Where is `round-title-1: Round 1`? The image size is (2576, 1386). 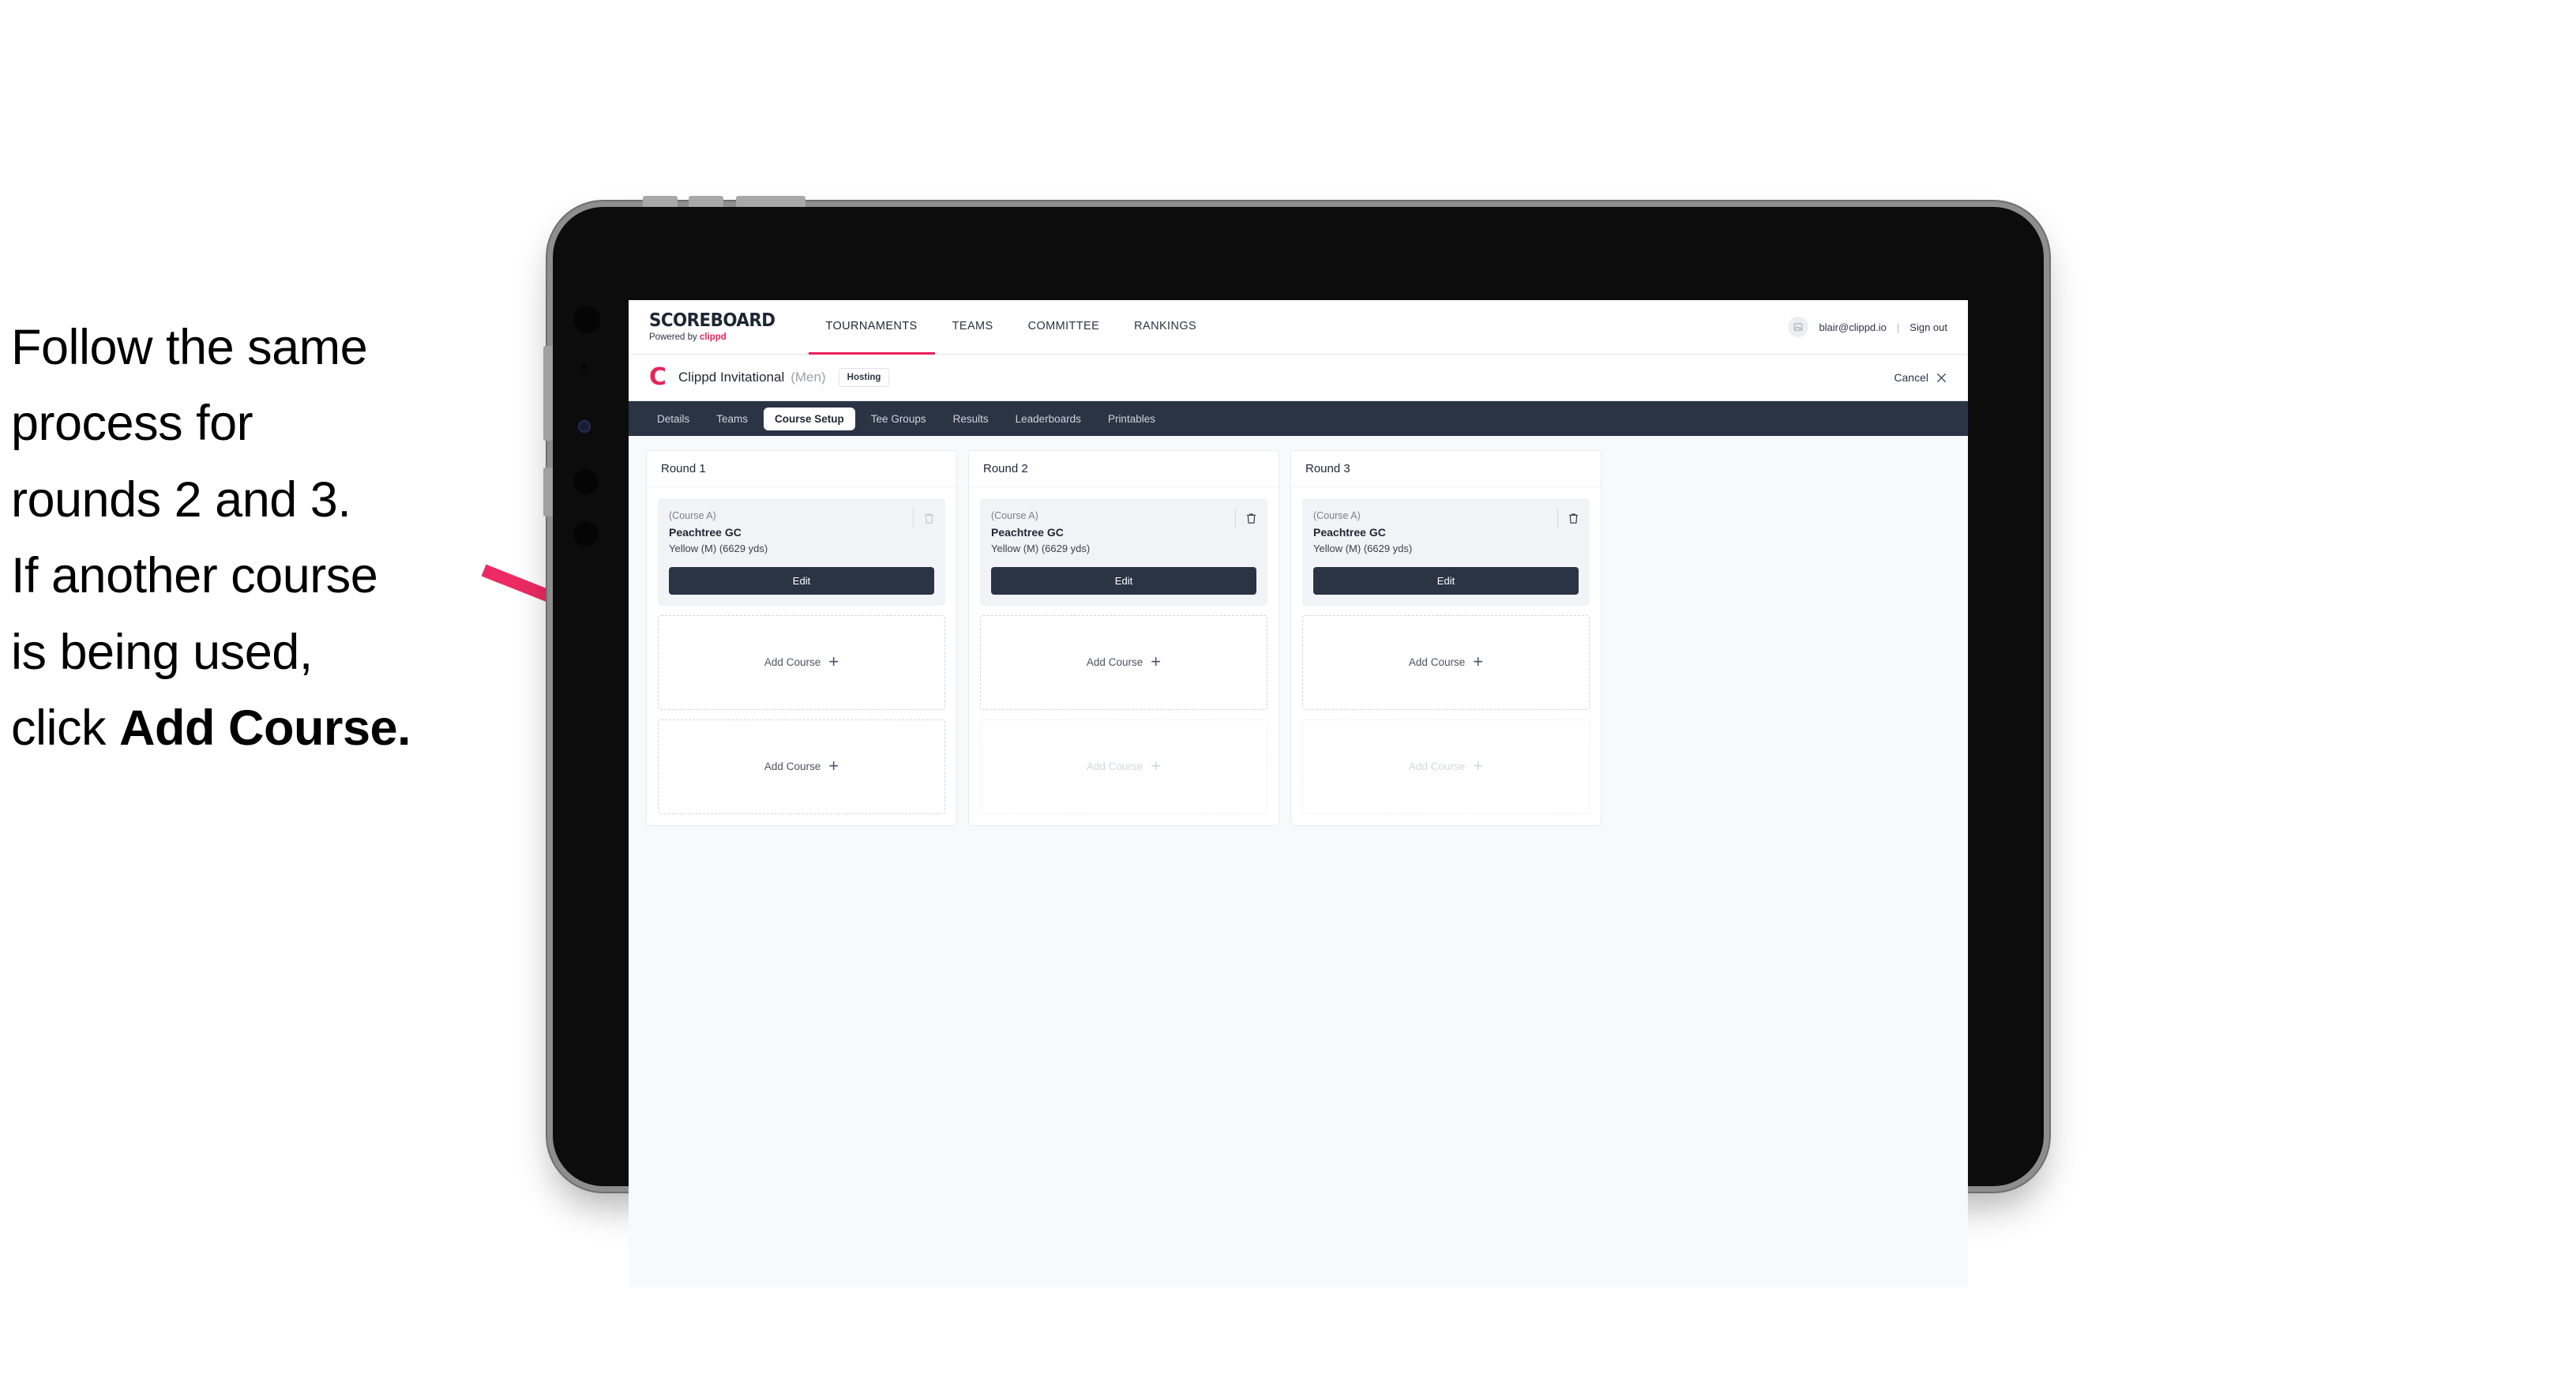 round-title-1: Round 1 is located at coordinates (801, 469).